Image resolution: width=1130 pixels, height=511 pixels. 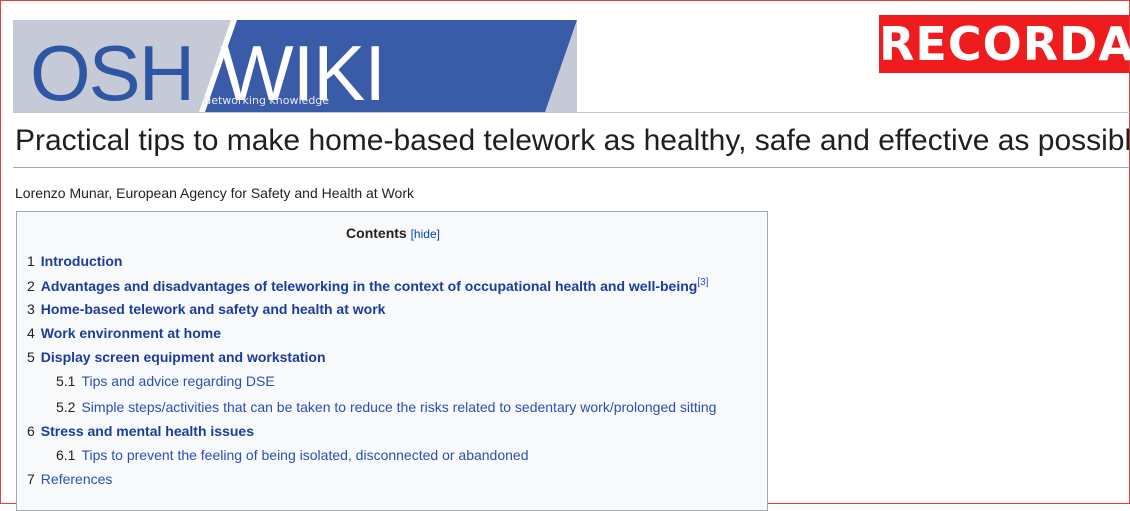 I want to click on toc-title: Contents, so click(x=376, y=233).